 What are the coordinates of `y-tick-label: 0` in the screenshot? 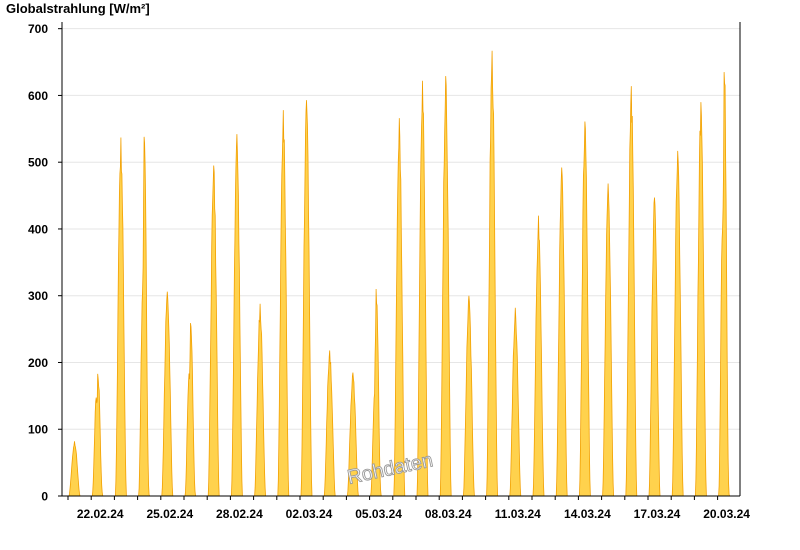 It's located at (44, 497).